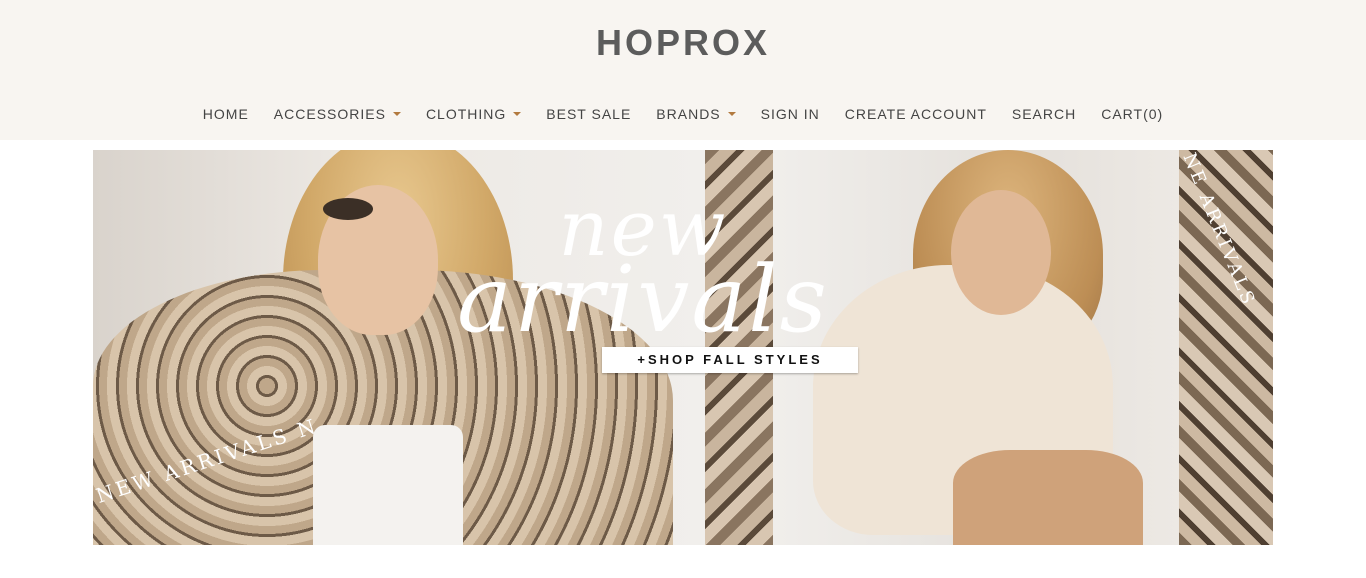 Image resolution: width=1366 pixels, height=578 pixels. Describe the element at coordinates (643, 299) in the screenshot. I see `banner-title-line2: arrivals` at that location.